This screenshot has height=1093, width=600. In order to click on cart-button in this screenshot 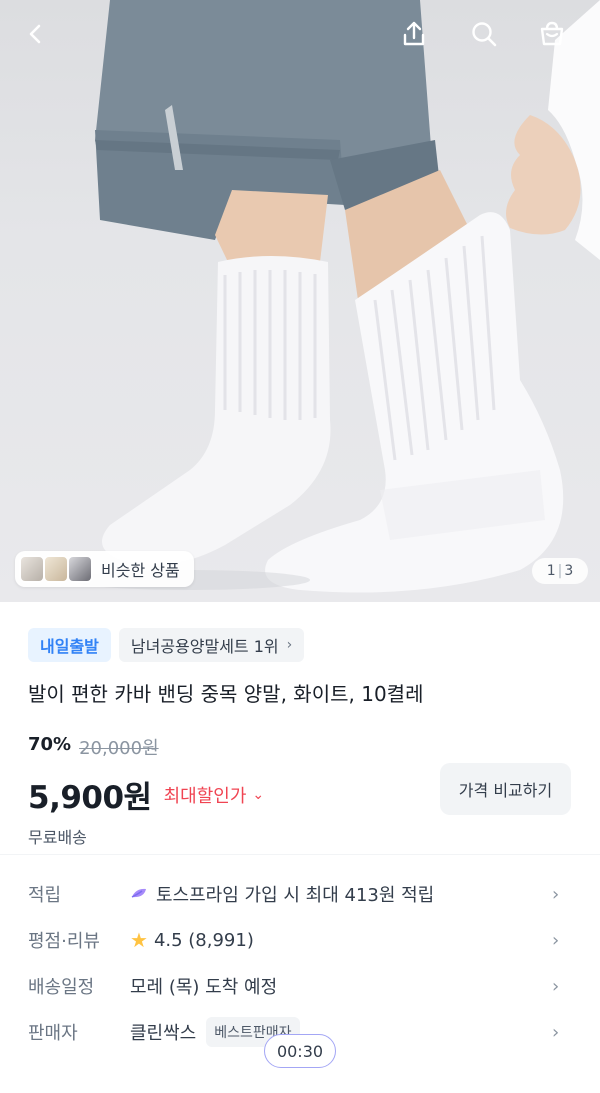, I will do `click(552, 34)`.